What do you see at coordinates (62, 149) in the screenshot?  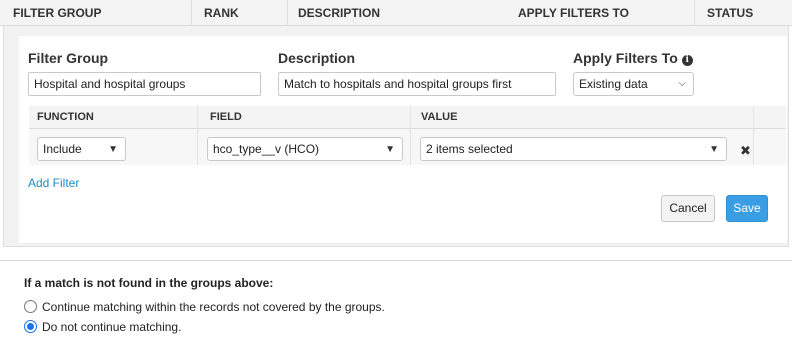 I see `function-selected-value: Include` at bounding box center [62, 149].